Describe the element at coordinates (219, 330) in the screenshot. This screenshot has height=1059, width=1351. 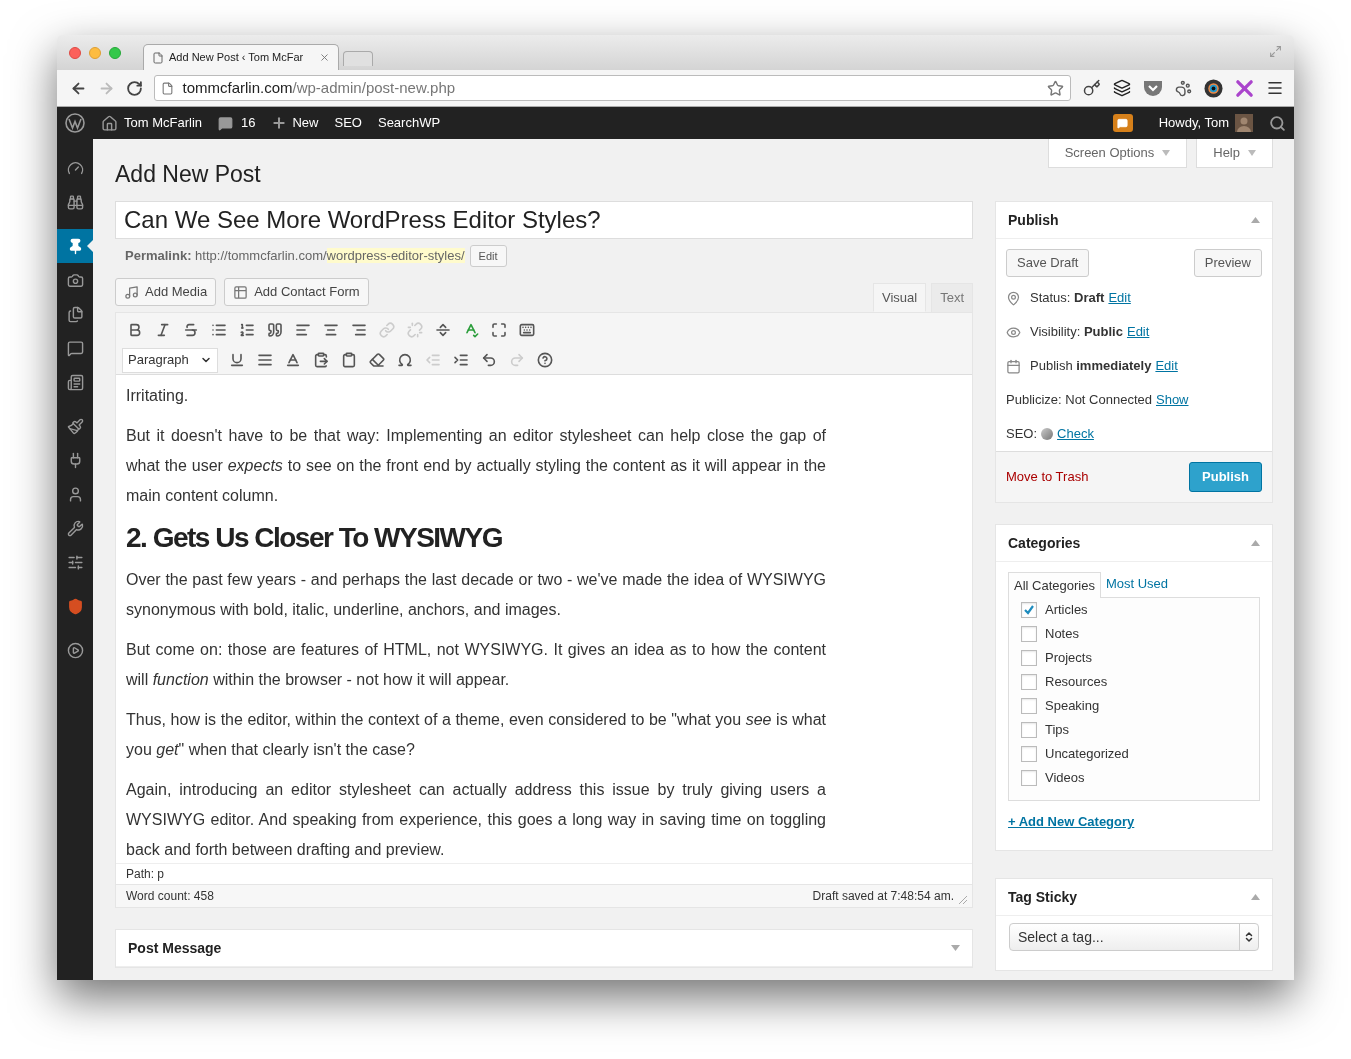
I see `bullet-list-icon` at that location.